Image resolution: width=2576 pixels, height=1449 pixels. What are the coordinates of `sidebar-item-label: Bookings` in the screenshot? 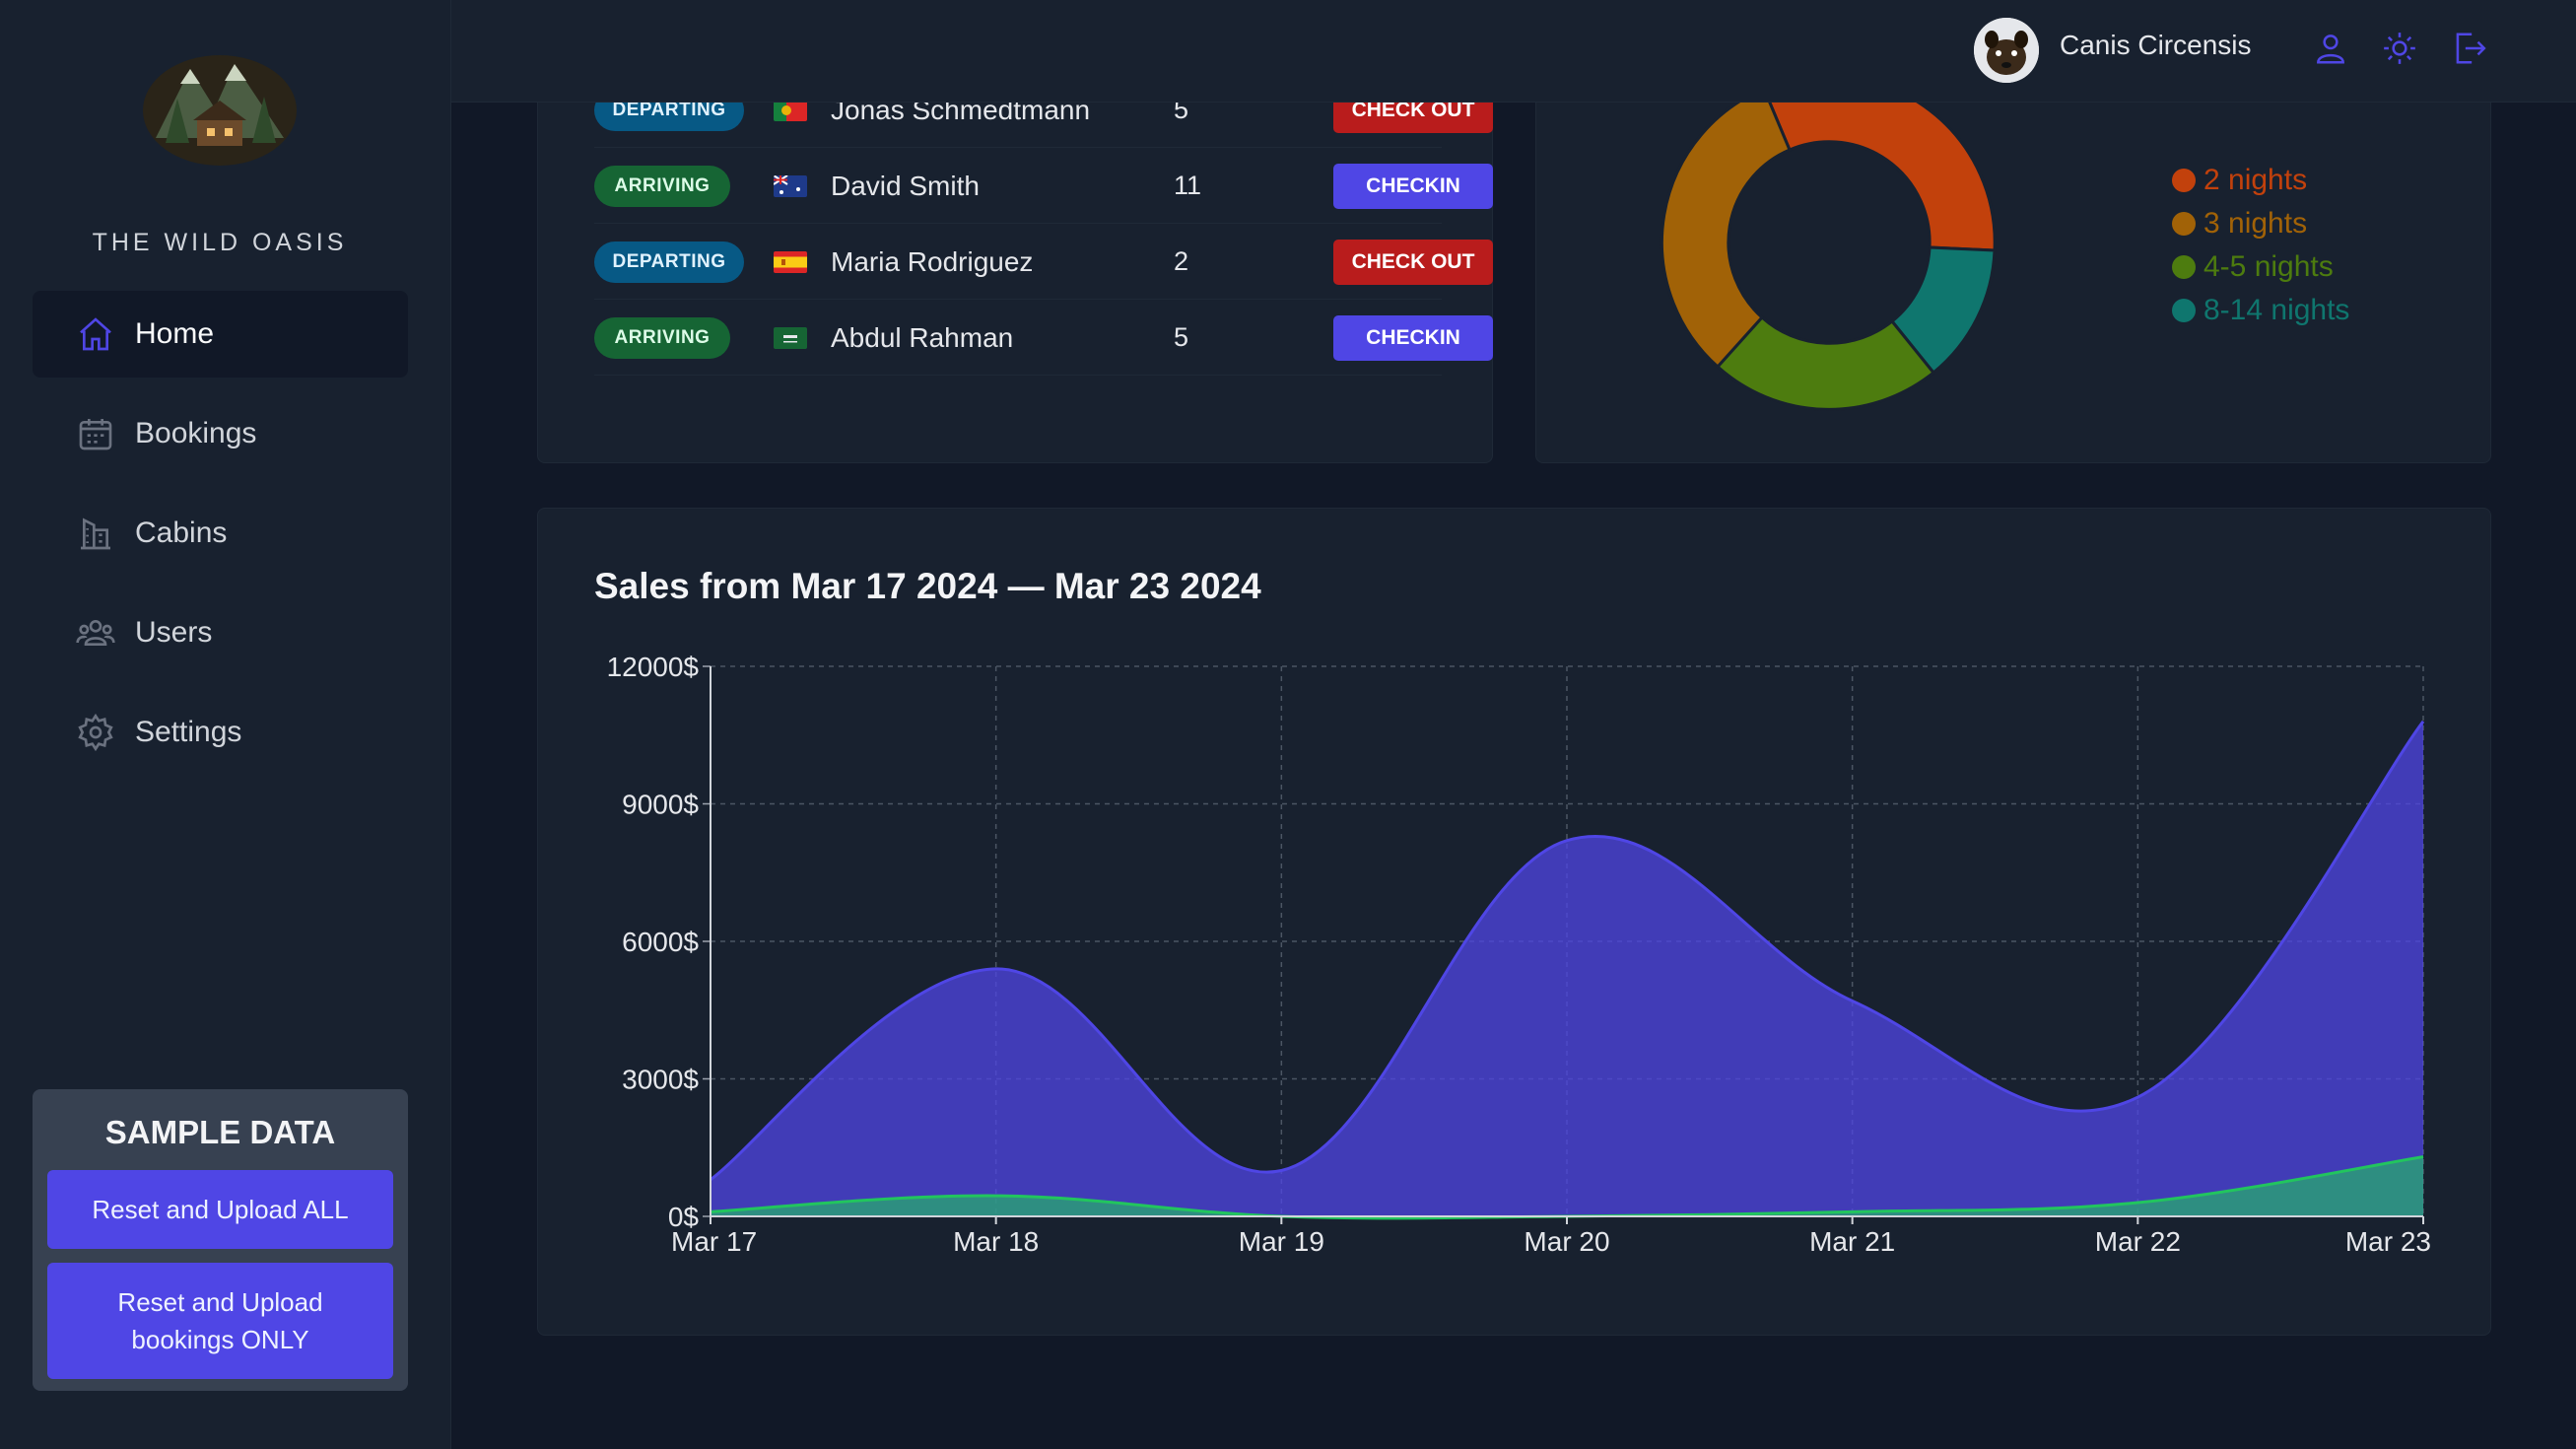 It's located at (196, 433).